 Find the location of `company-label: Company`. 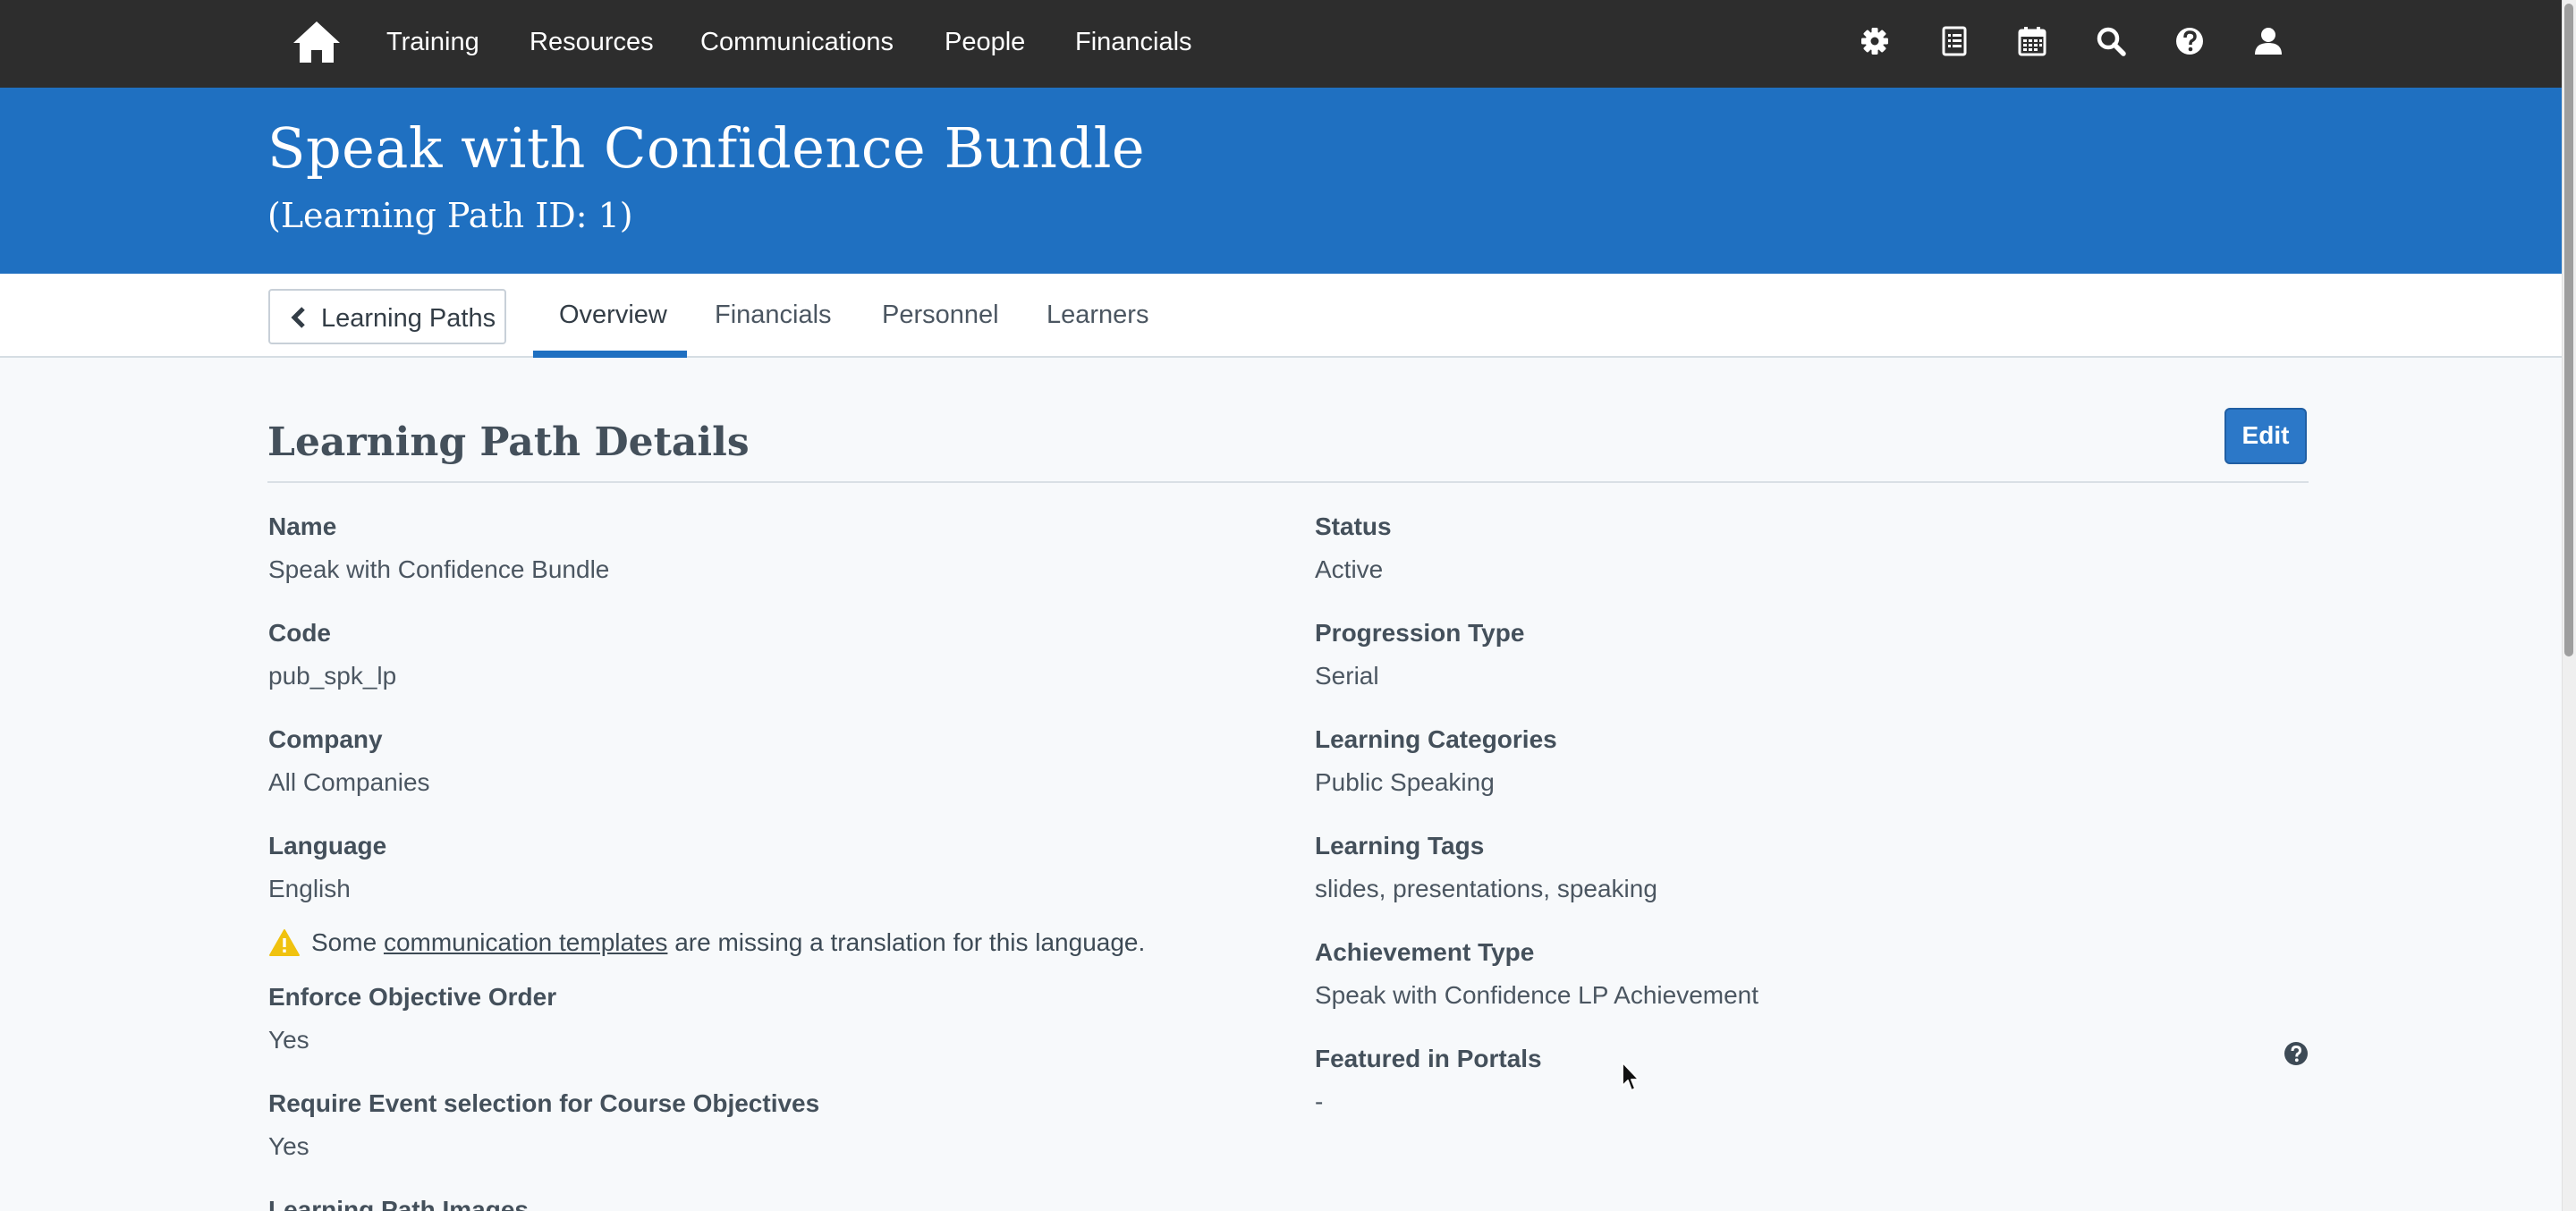

company-label: Company is located at coordinates (325, 739).